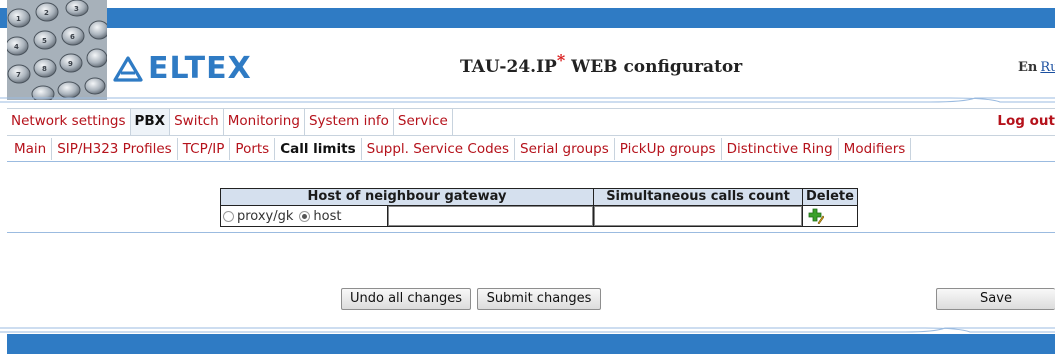  I want to click on phone-keypad-image: 1 2 3 4 5 6 7 8 9, so click(57, 50).